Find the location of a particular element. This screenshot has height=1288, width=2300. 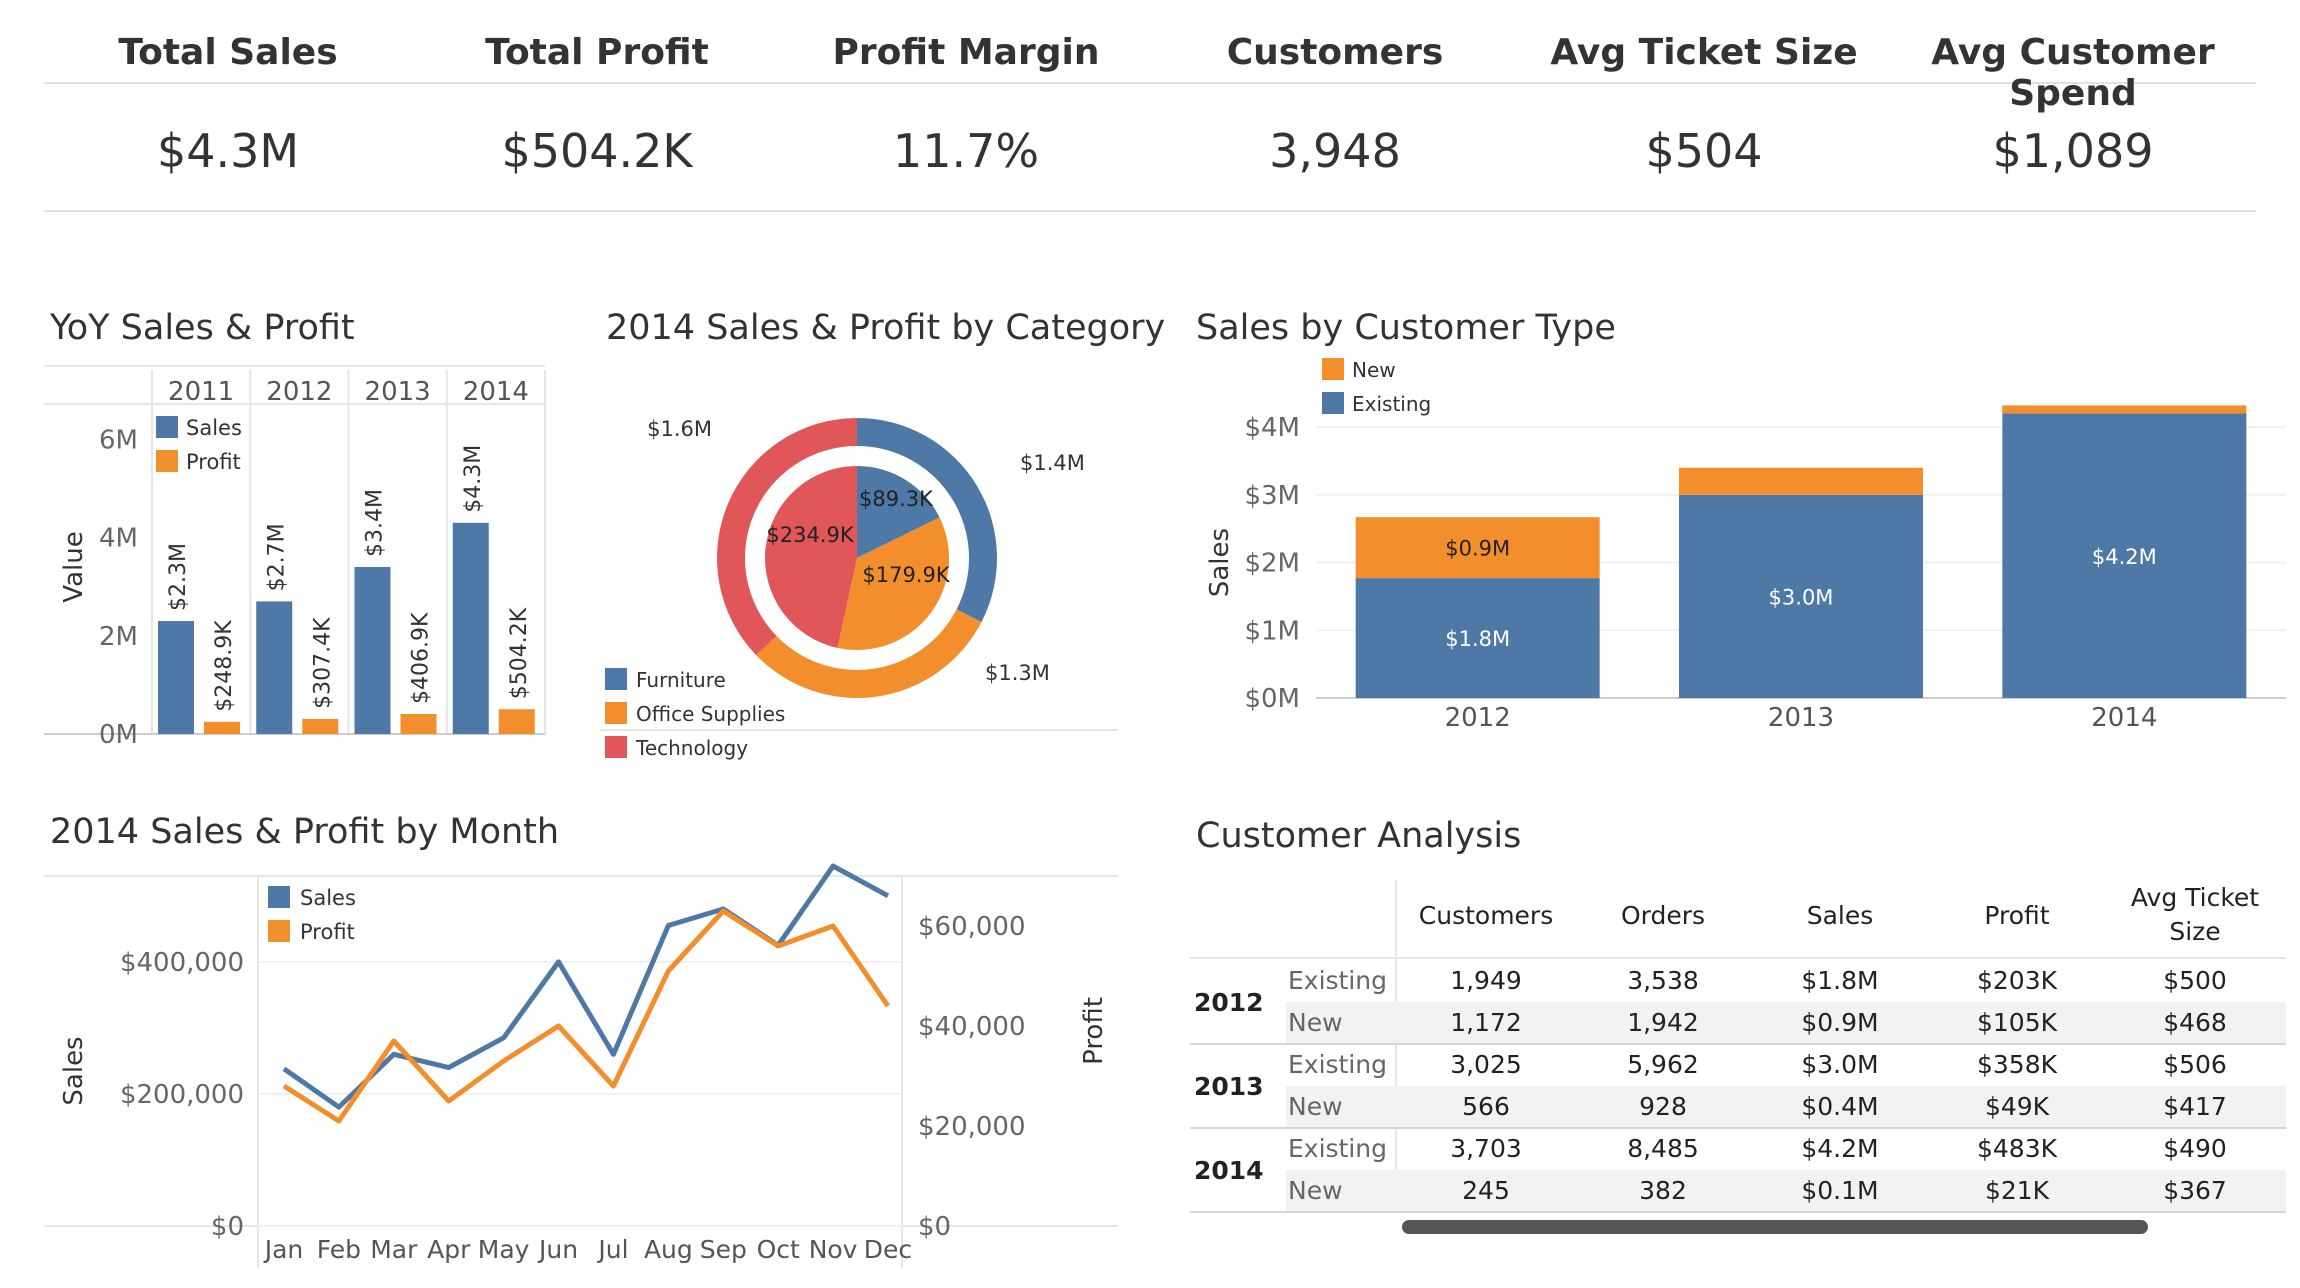

legend-label: New is located at coordinates (1374, 370).